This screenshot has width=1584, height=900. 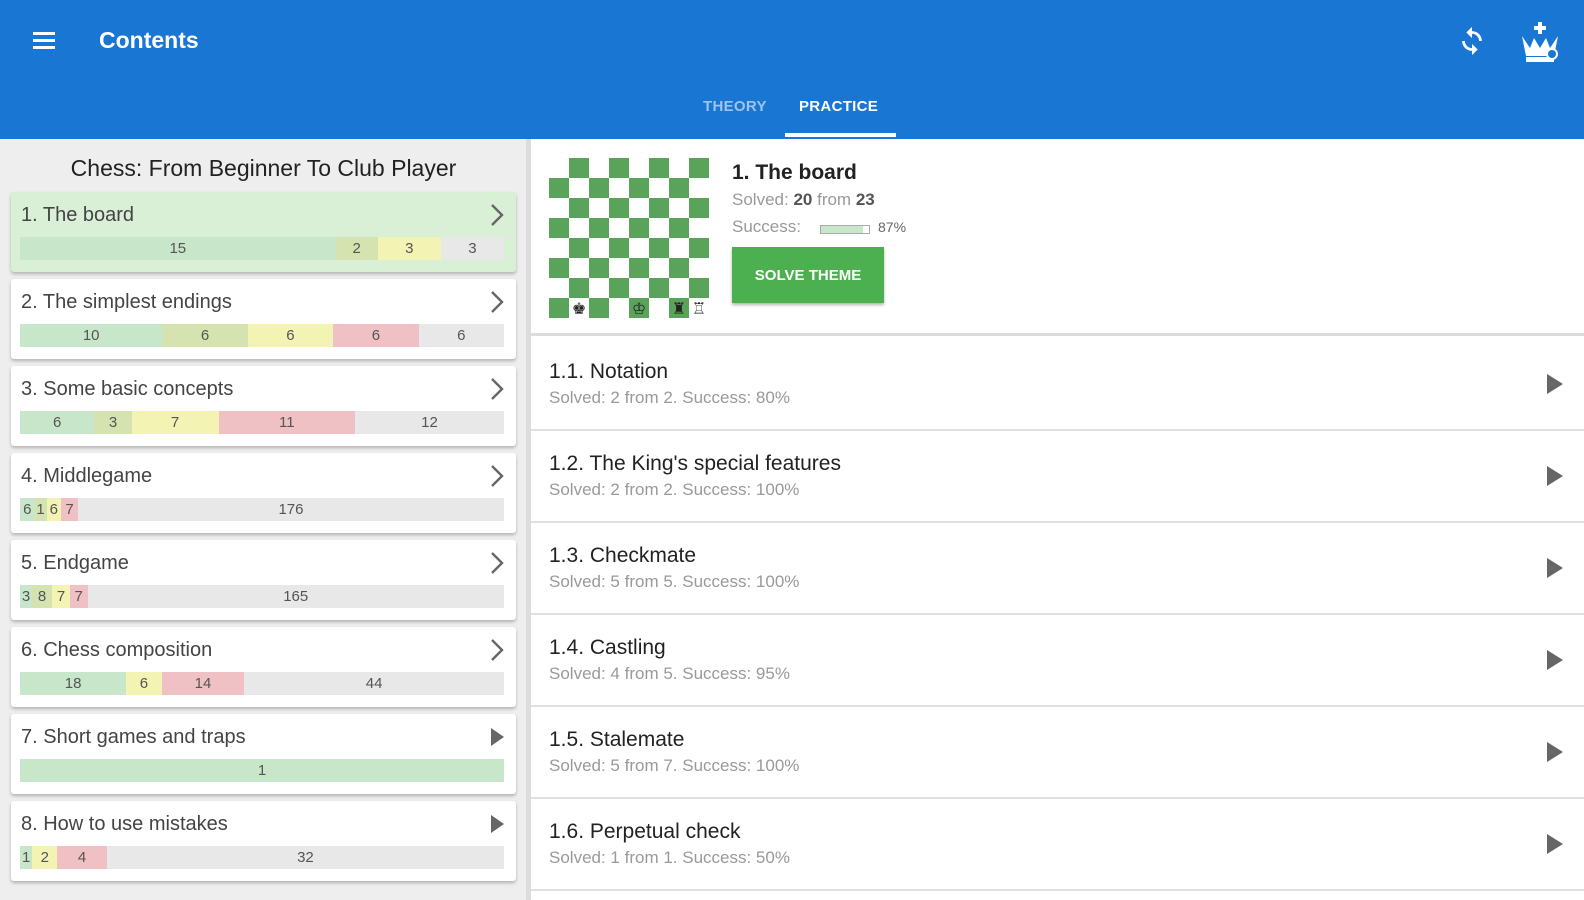 What do you see at coordinates (263, 580) in the screenshot?
I see `chapter-item: 5. Endgame 3 8 7 7 165` at bounding box center [263, 580].